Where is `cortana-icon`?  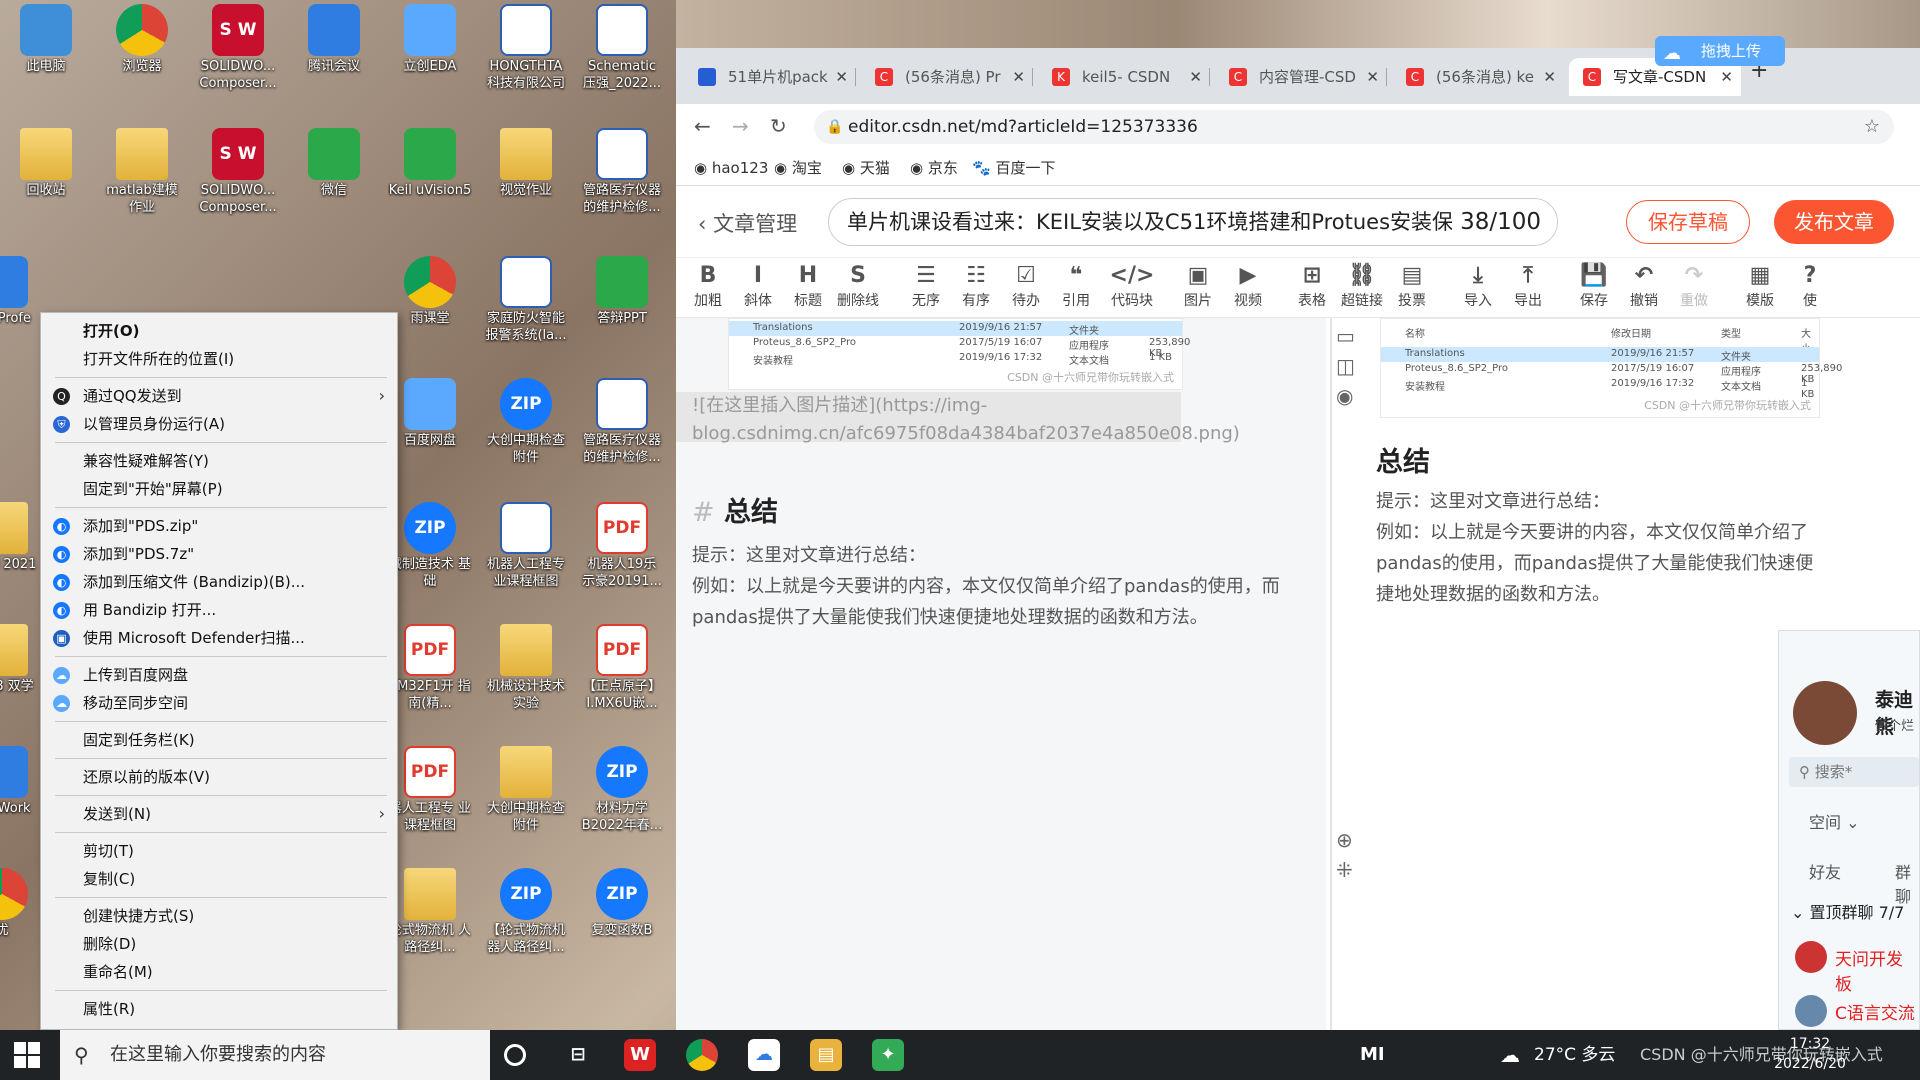 cortana-icon is located at coordinates (515, 1055).